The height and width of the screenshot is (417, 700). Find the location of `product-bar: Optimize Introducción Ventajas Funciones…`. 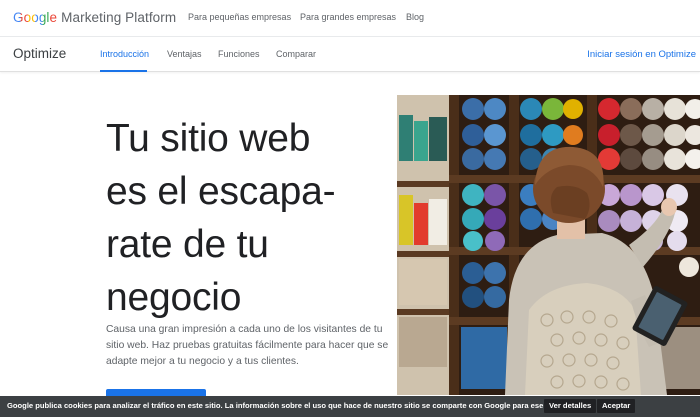

product-bar: Optimize Introducción Ventajas Funciones… is located at coordinates (350, 54).